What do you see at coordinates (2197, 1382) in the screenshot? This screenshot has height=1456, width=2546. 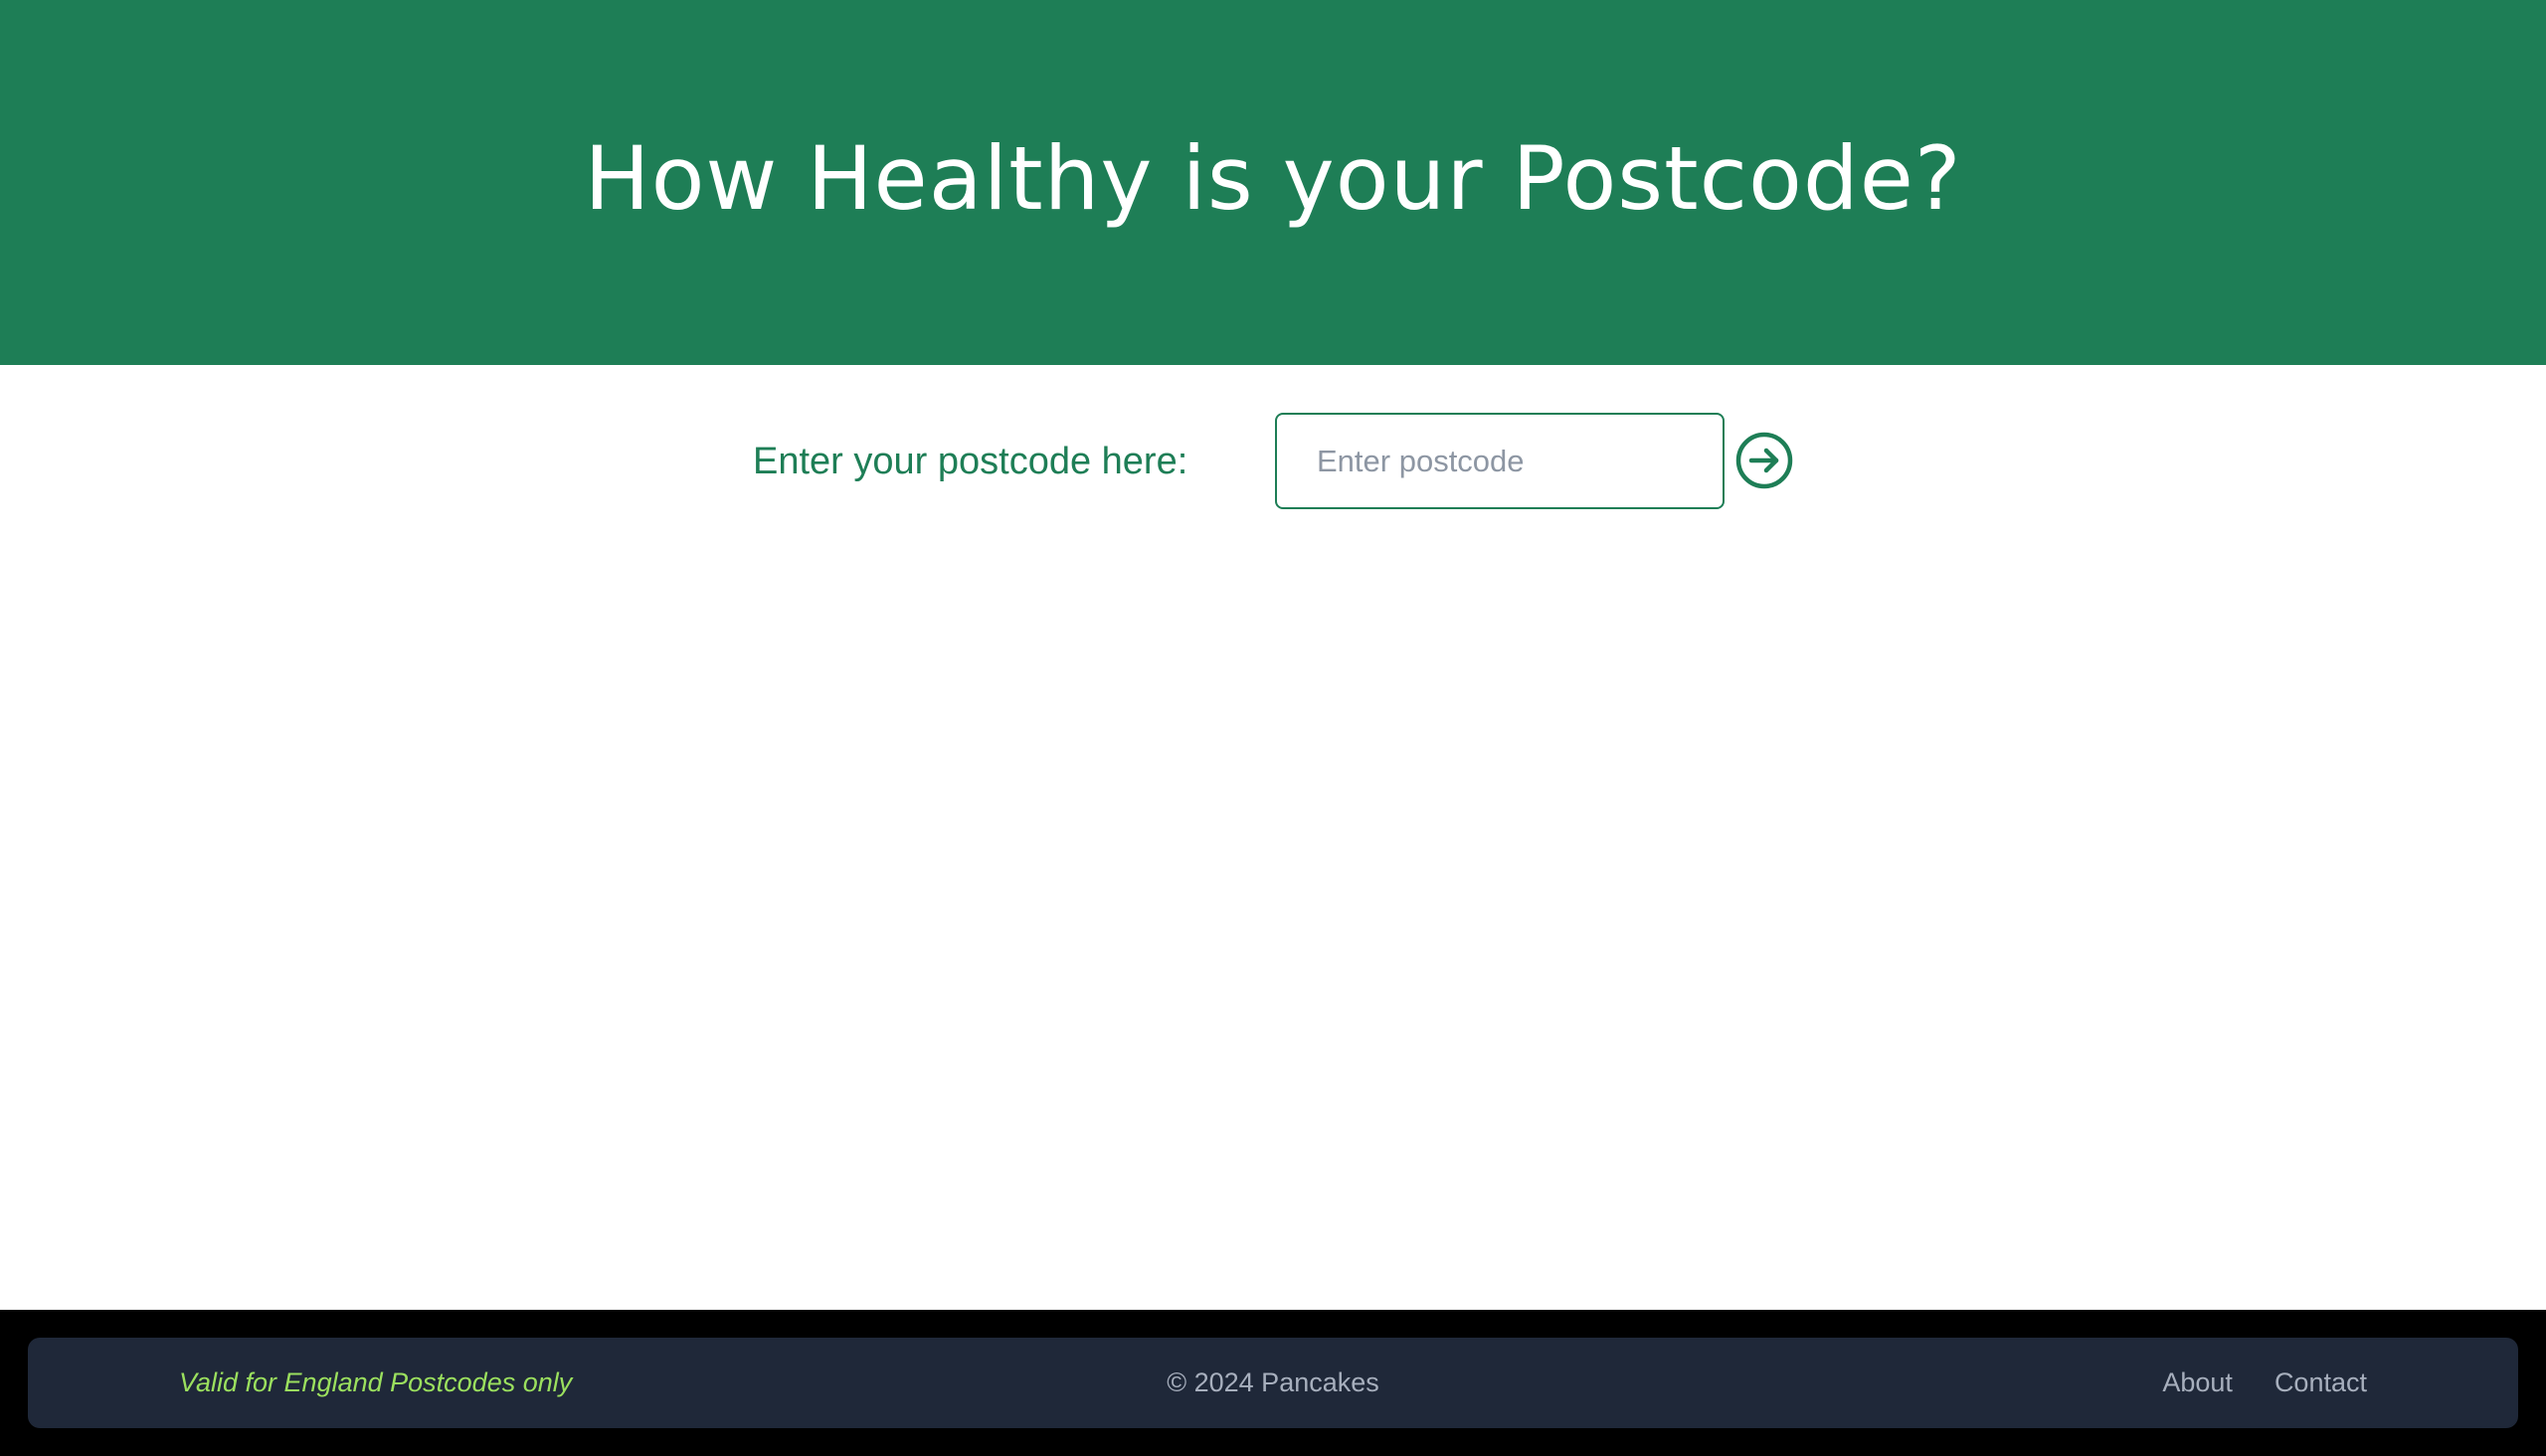 I see `footer-link-about: About` at bounding box center [2197, 1382].